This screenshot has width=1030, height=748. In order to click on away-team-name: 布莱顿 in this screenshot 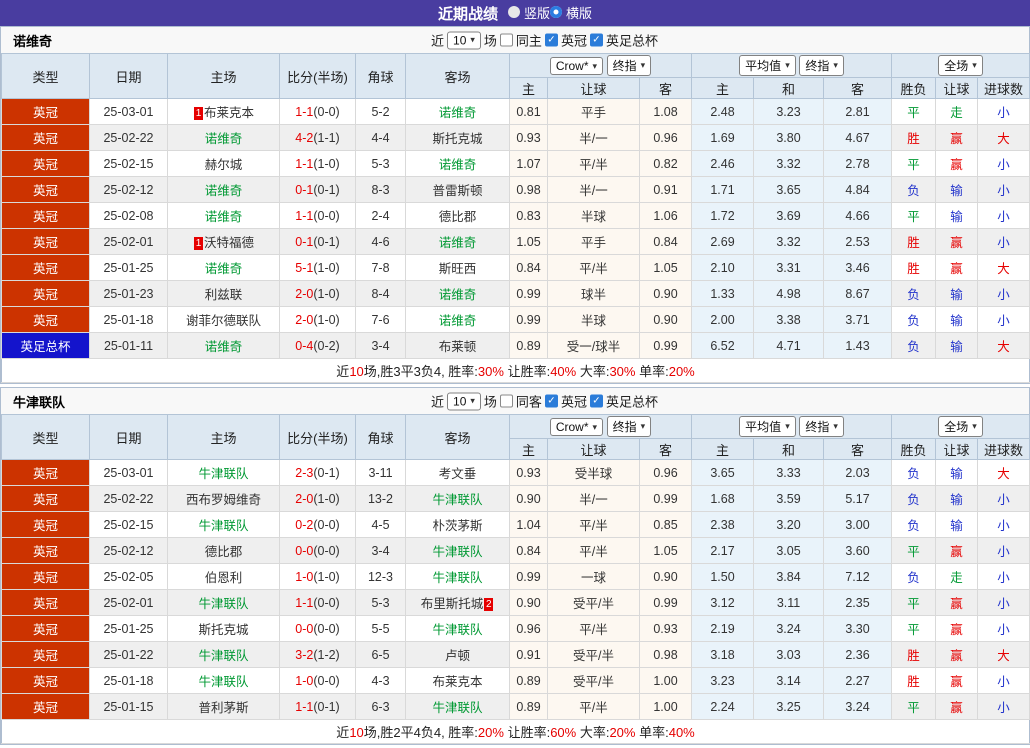, I will do `click(457, 347)`.